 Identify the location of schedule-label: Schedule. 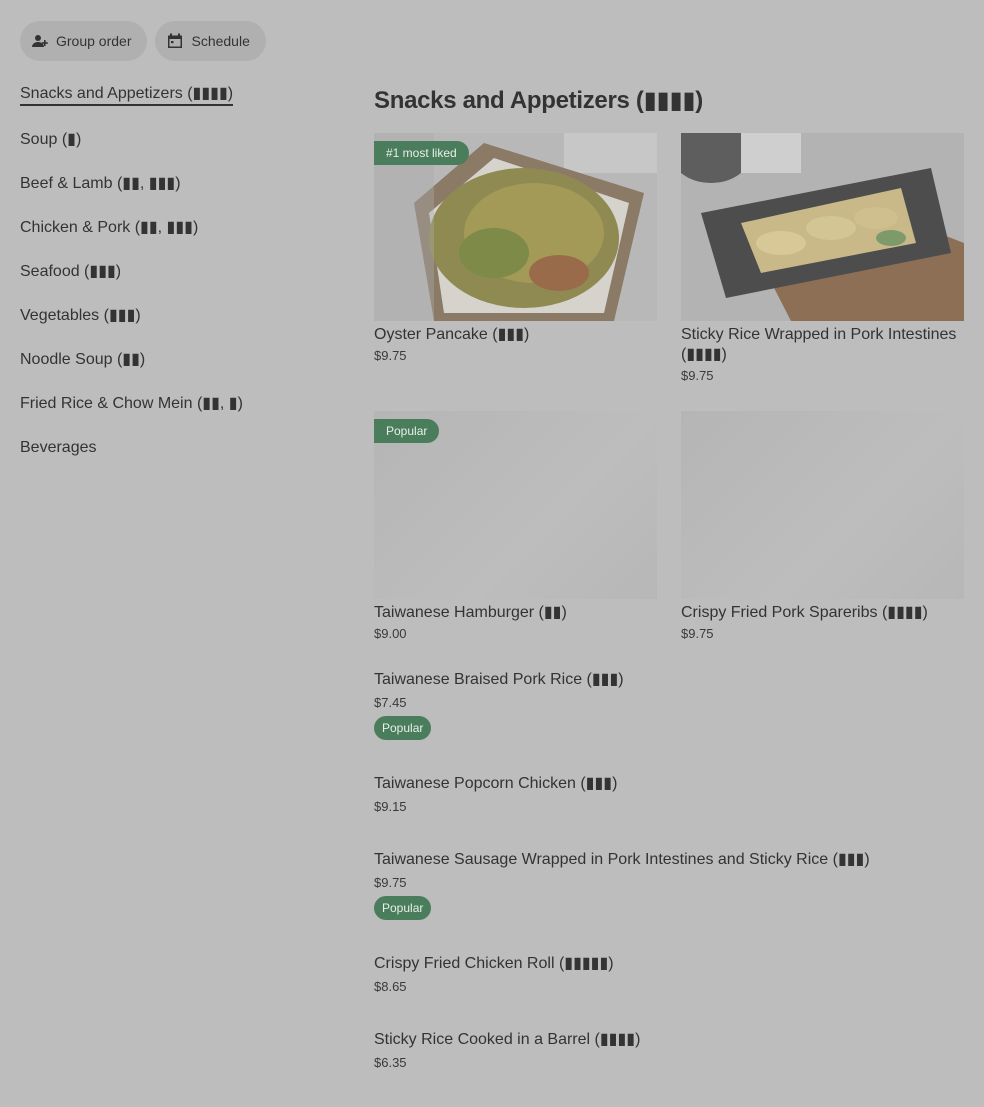
(220, 41).